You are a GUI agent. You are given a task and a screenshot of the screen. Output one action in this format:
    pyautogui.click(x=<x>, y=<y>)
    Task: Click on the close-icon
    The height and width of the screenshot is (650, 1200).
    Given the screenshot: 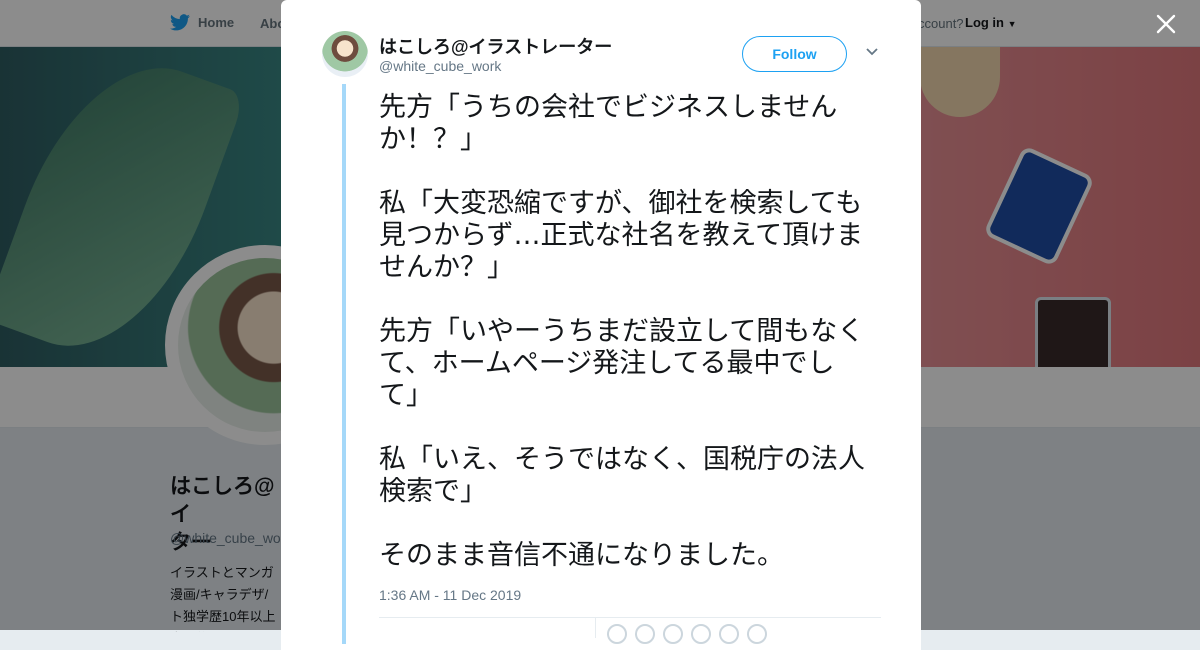 What is the action you would take?
    pyautogui.click(x=1166, y=24)
    